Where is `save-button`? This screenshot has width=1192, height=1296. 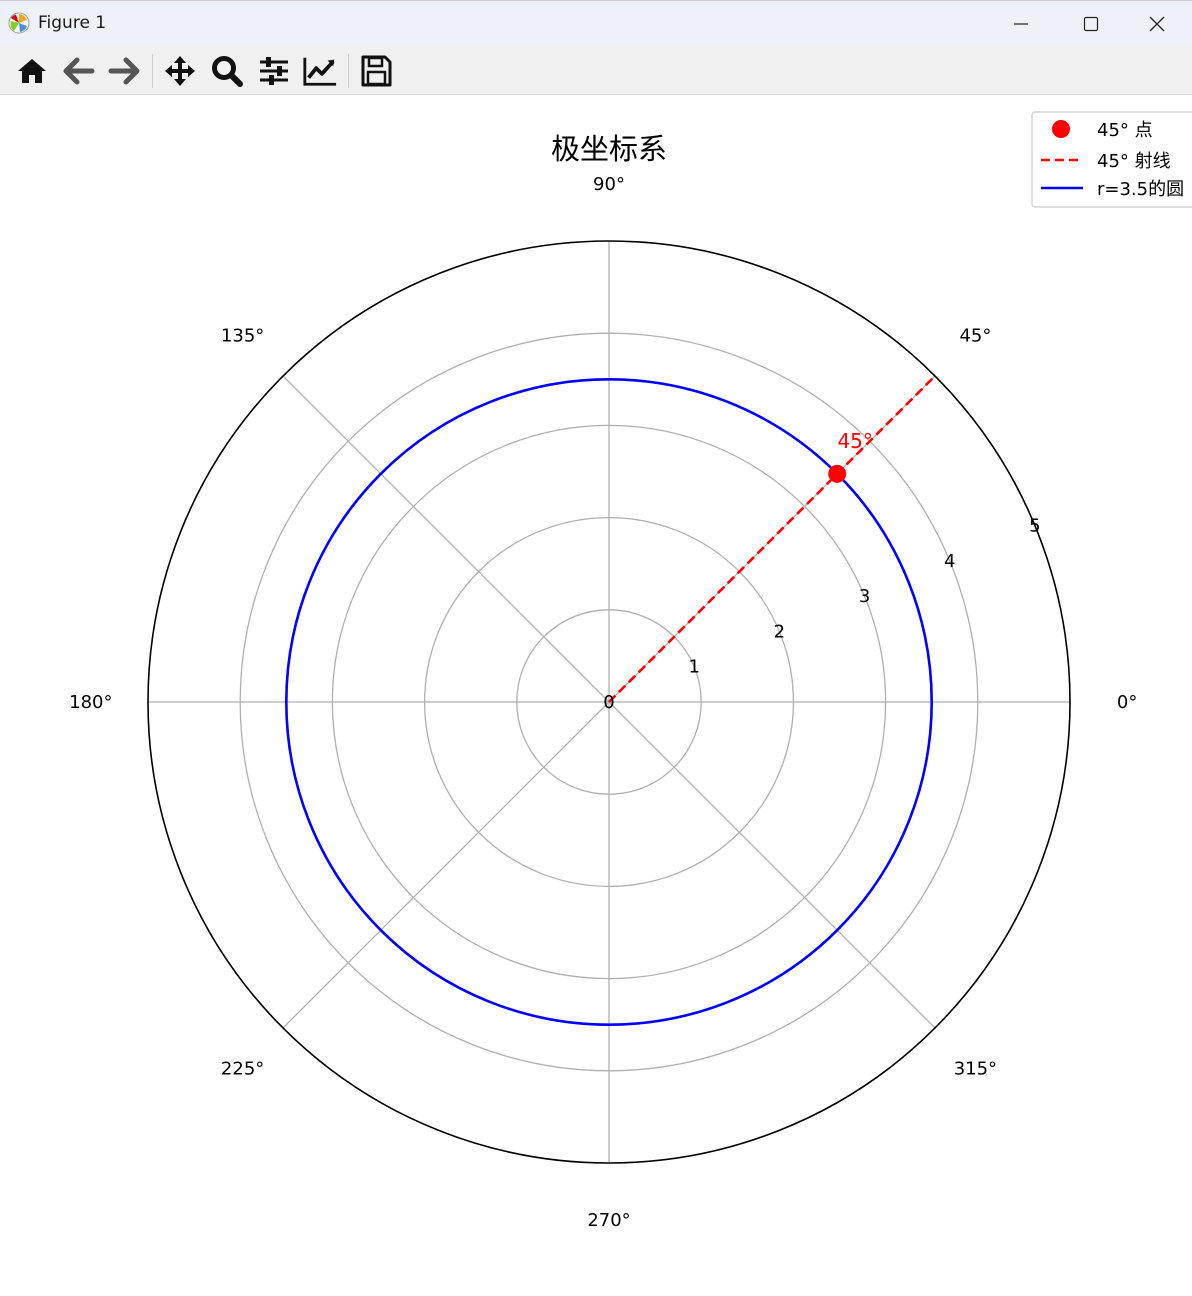 save-button is located at coordinates (376, 71).